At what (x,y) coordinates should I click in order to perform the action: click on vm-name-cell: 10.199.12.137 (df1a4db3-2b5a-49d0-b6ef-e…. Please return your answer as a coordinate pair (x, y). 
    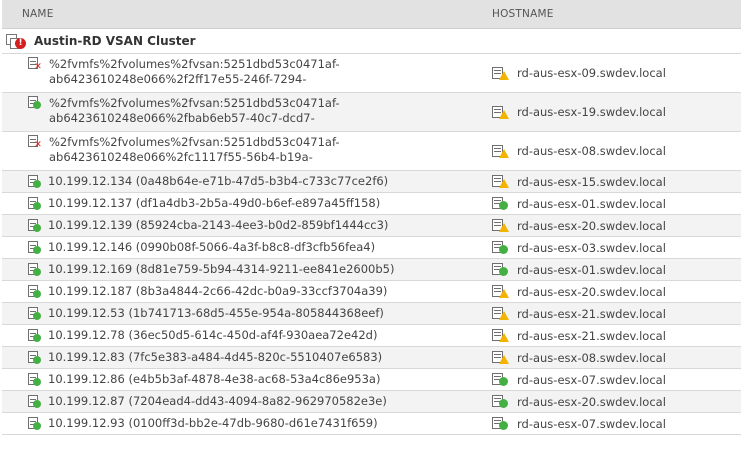
    Looking at the image, I should click on (247, 203).